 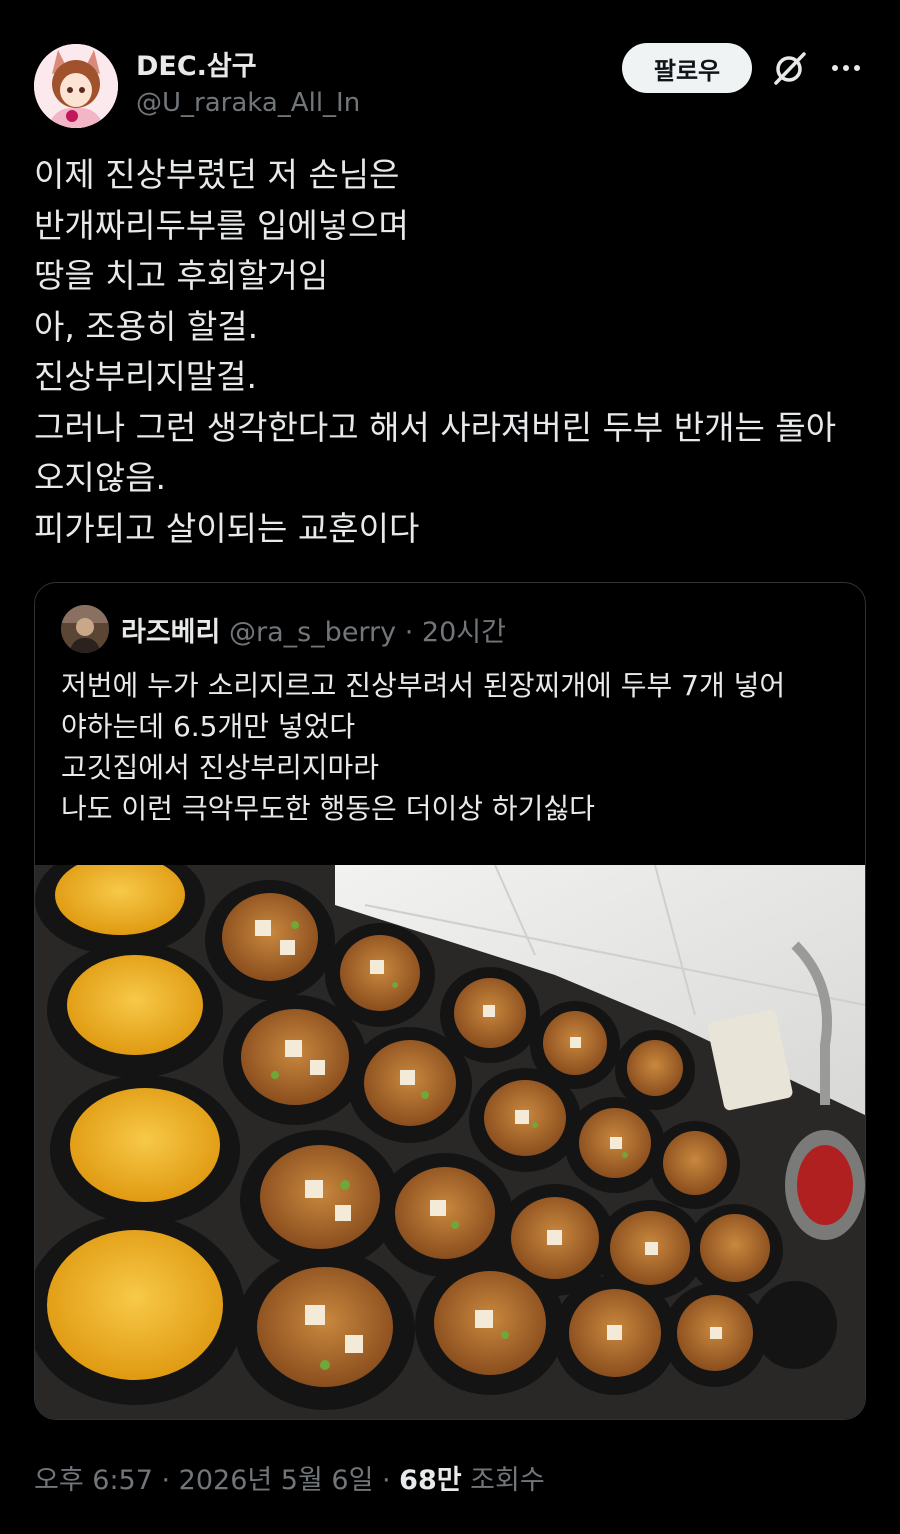 I want to click on tweet-line: 반개짜리두부를 입에넣으며, so click(x=221, y=225).